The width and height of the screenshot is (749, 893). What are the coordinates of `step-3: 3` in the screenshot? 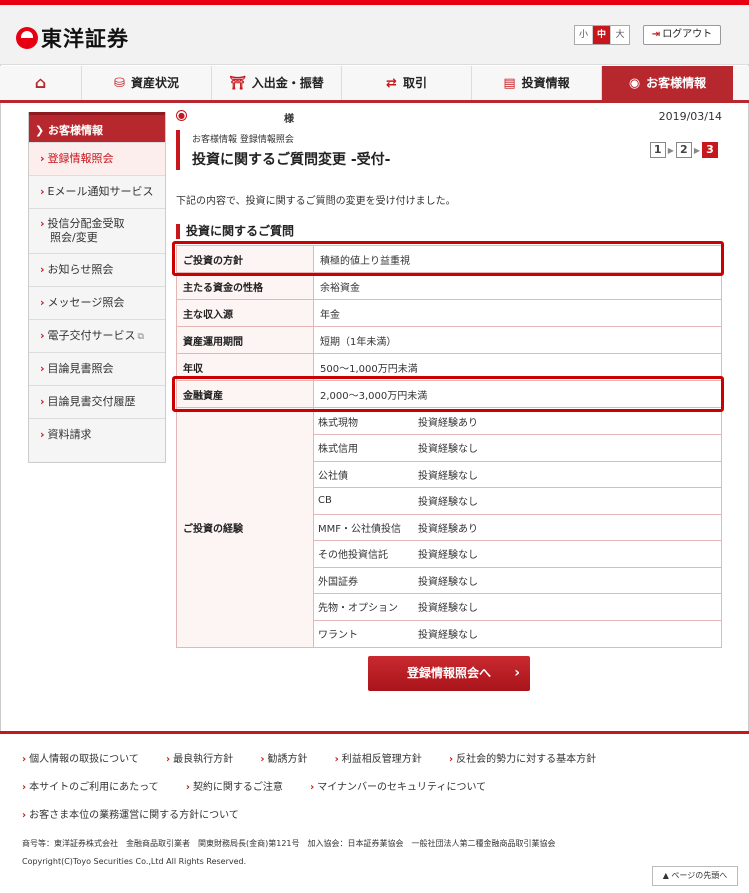 It's located at (710, 150).